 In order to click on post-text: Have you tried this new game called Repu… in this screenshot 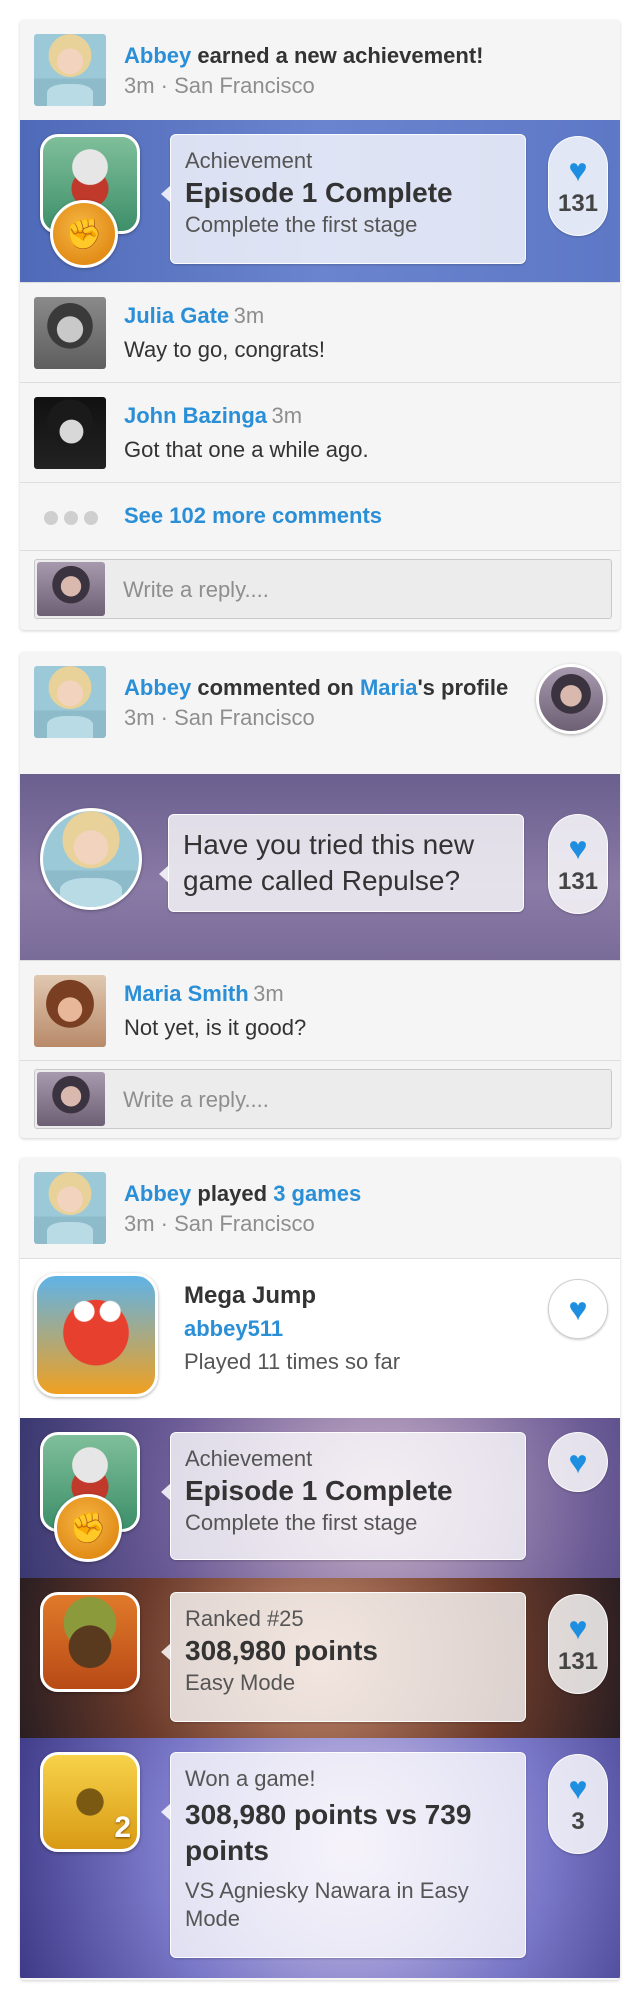, I will do `click(329, 862)`.